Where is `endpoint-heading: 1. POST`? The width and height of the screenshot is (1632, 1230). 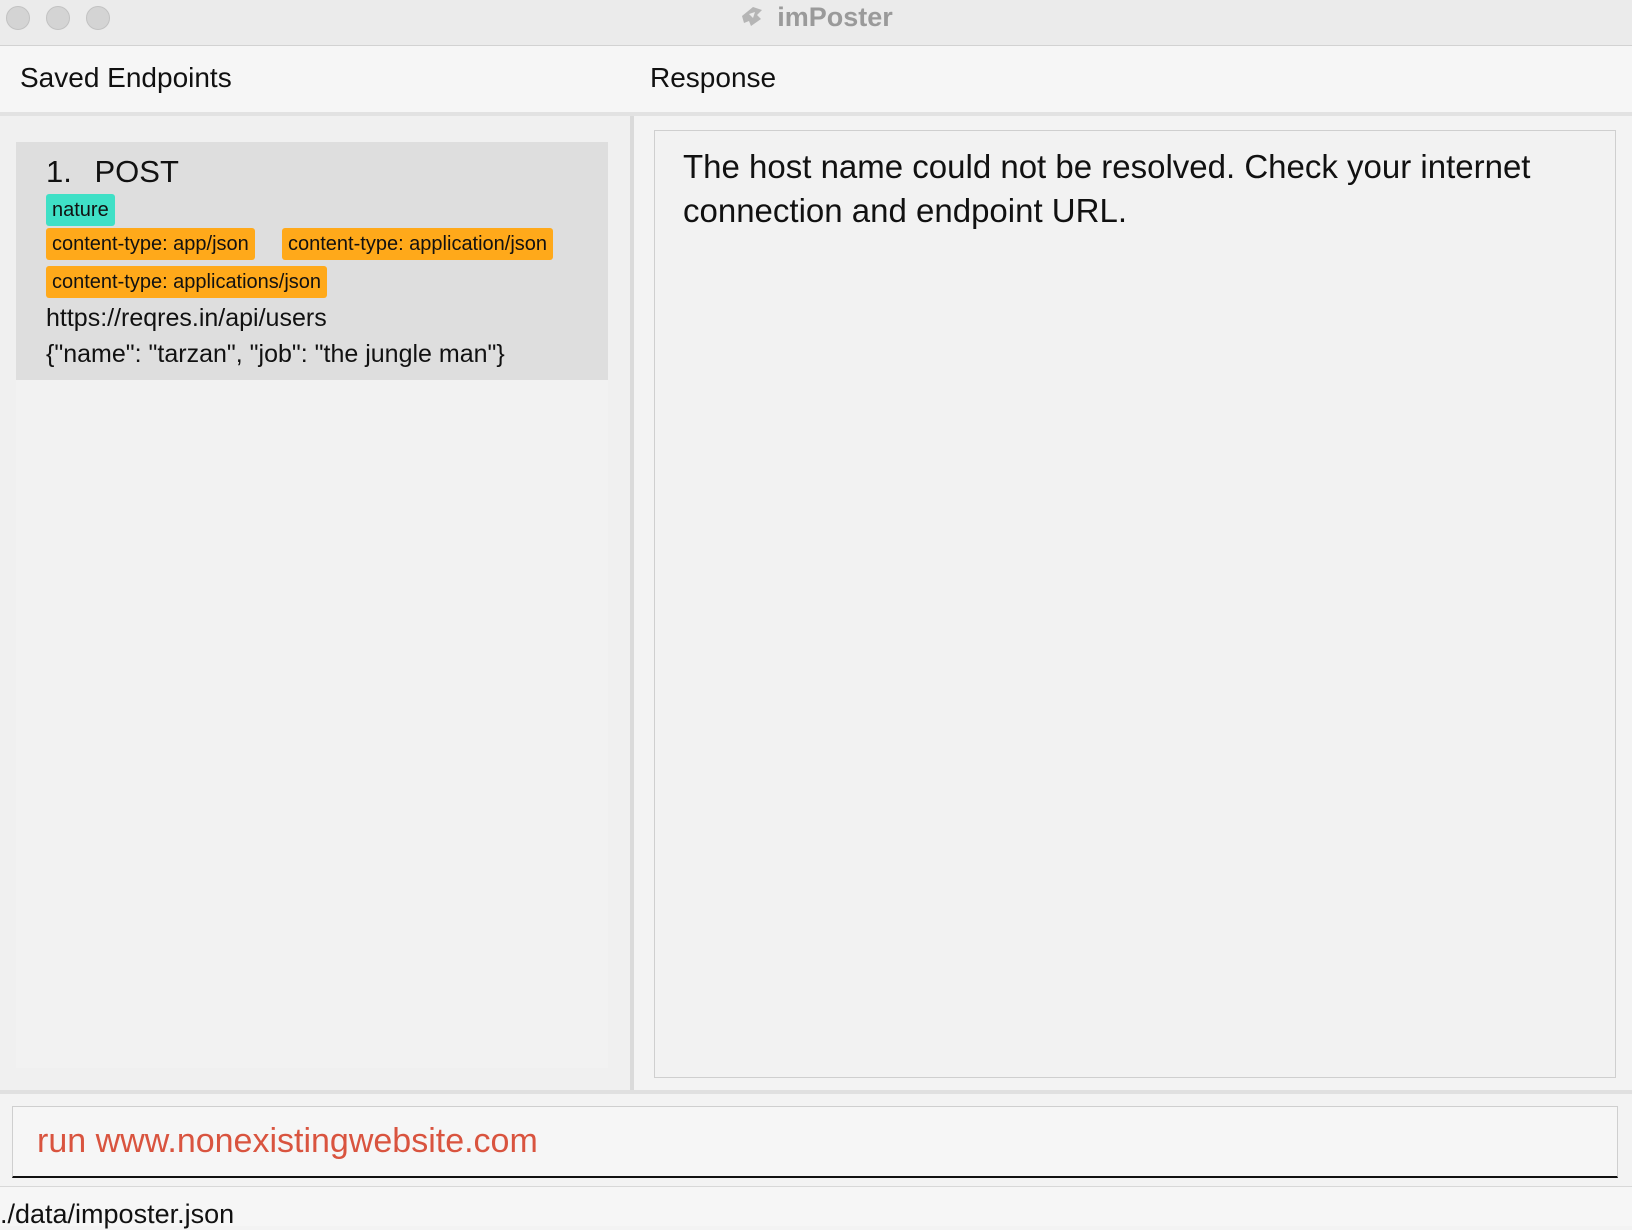
endpoint-heading: 1. POST is located at coordinates (112, 172).